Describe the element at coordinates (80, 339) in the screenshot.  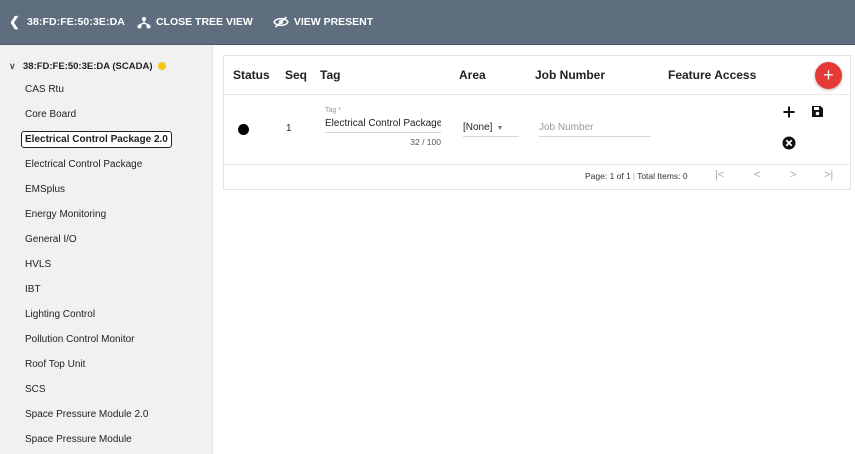
I see `tree-item-label: Pollution Control Monitor` at that location.